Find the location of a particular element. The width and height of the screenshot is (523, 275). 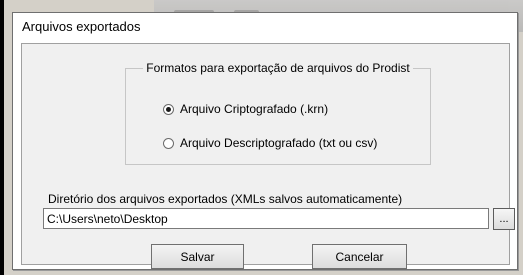

radio-decrypted-indicator is located at coordinates (168, 143).